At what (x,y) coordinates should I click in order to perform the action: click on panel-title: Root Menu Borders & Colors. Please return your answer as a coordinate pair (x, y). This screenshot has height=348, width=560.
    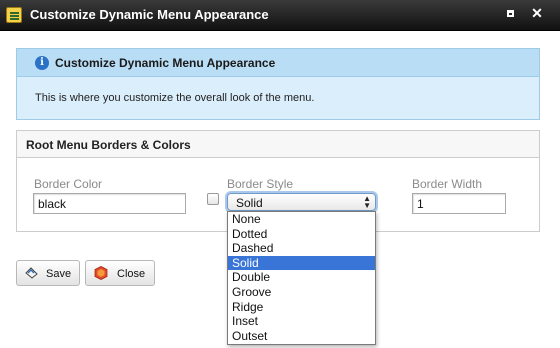
    Looking at the image, I should click on (108, 145).